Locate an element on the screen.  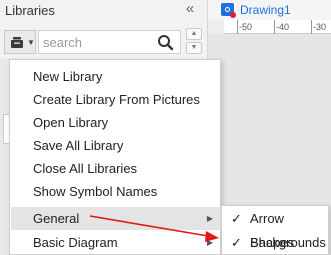
menu-item-new-library: New Library is located at coordinates (116, 76).